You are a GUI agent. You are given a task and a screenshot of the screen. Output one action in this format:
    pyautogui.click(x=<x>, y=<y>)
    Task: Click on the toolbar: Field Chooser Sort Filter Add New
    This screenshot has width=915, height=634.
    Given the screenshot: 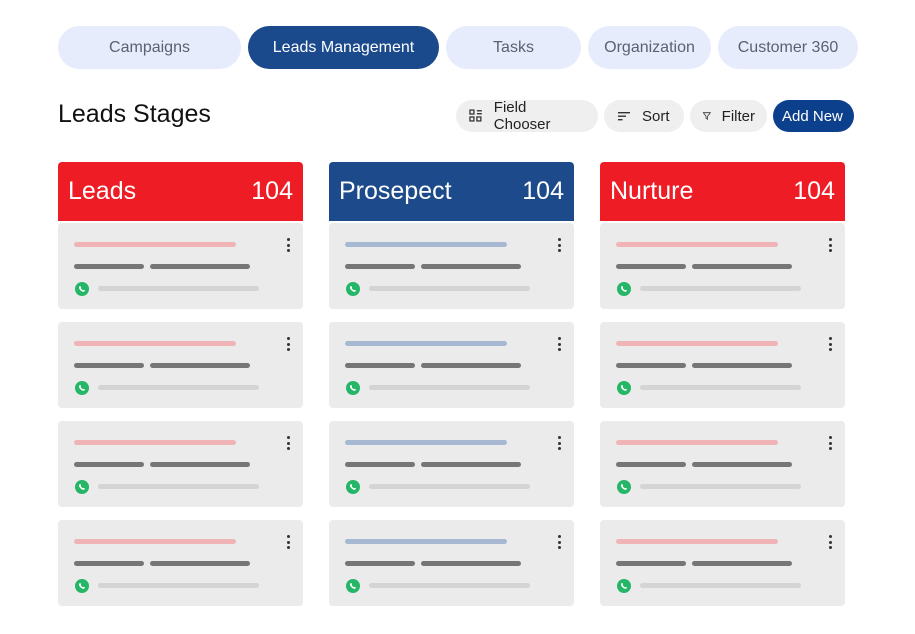 What is the action you would take?
    pyautogui.click(x=655, y=116)
    